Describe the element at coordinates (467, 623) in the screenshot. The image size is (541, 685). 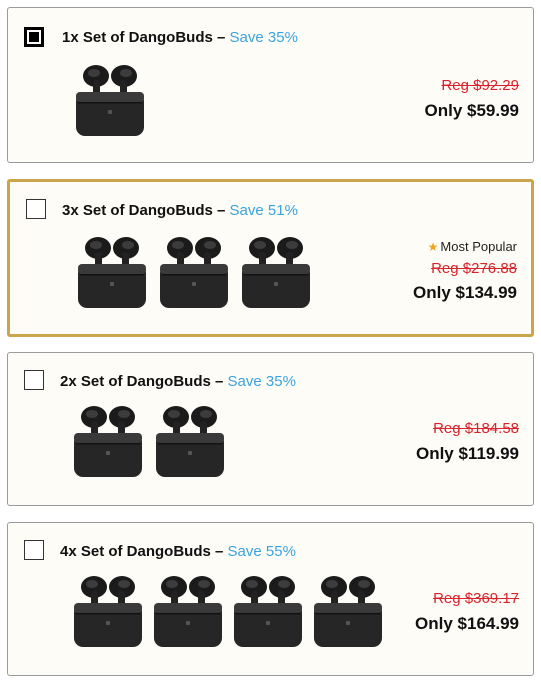
I see `sale-price: Only $164.99` at that location.